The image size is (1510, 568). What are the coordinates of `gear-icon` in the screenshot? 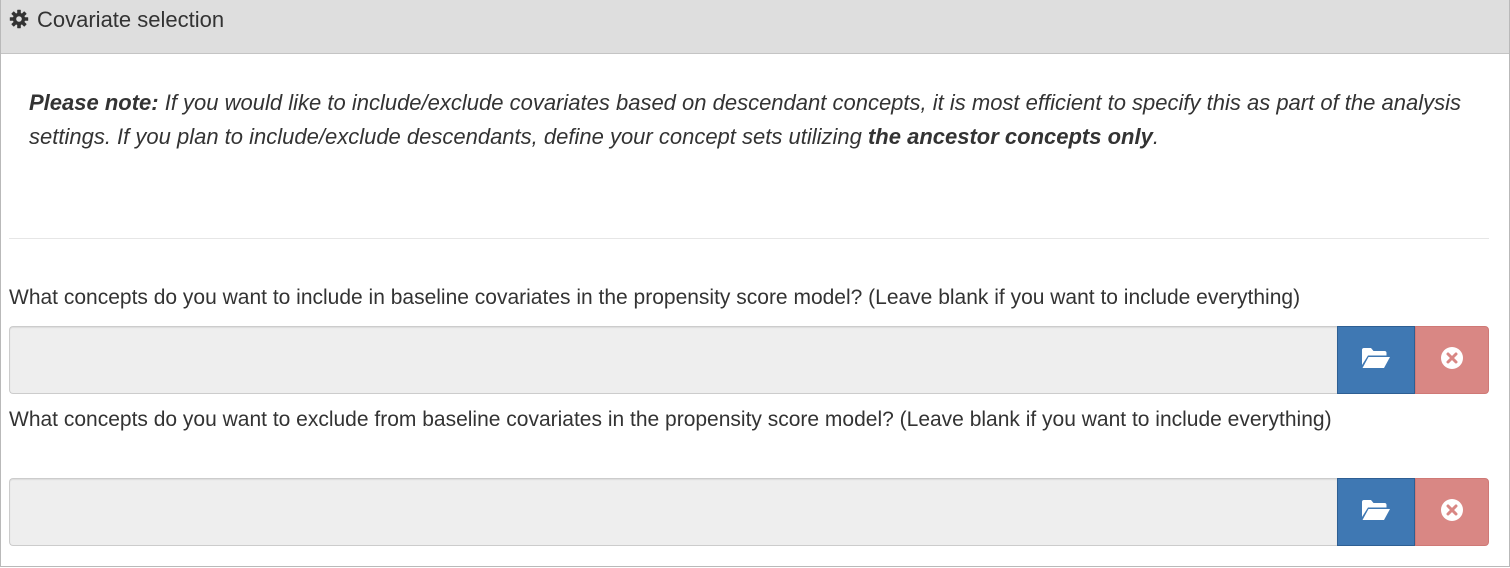 It's located at (19, 19).